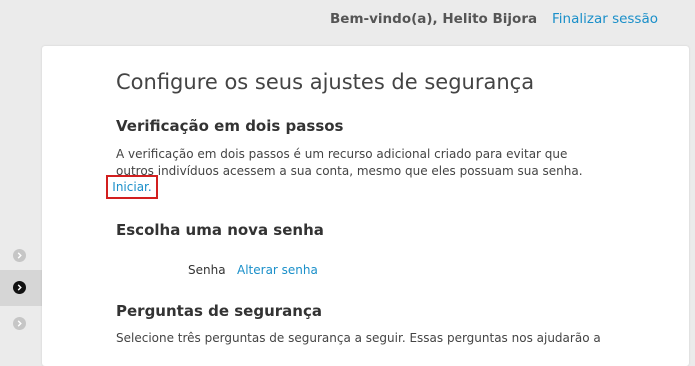  I want to click on start-two-step-link: Iniciar., so click(132, 187).